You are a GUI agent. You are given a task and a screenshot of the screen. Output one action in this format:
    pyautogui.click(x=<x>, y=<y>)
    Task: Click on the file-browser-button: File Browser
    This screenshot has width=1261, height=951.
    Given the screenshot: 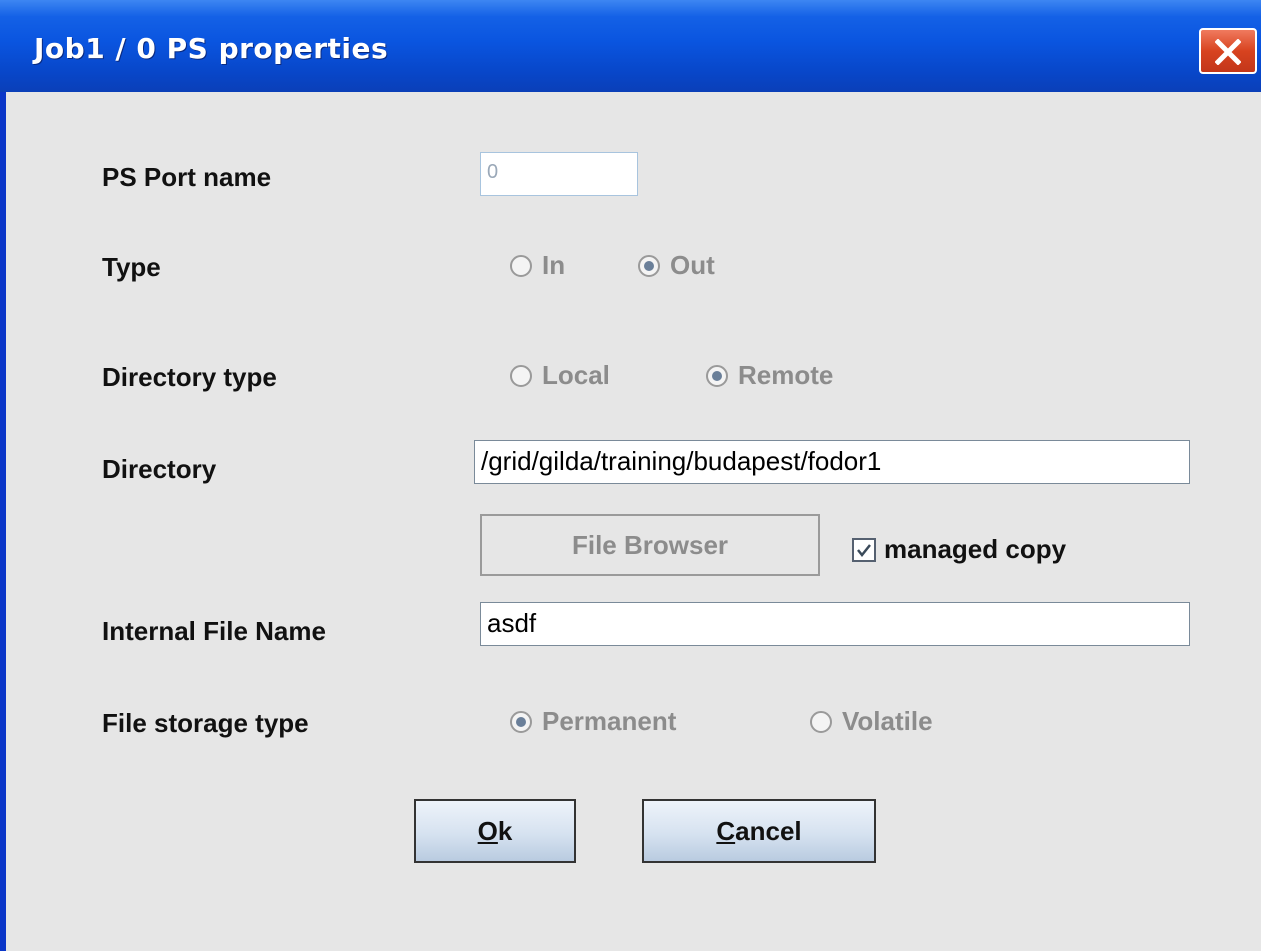 What is the action you would take?
    pyautogui.click(x=650, y=545)
    